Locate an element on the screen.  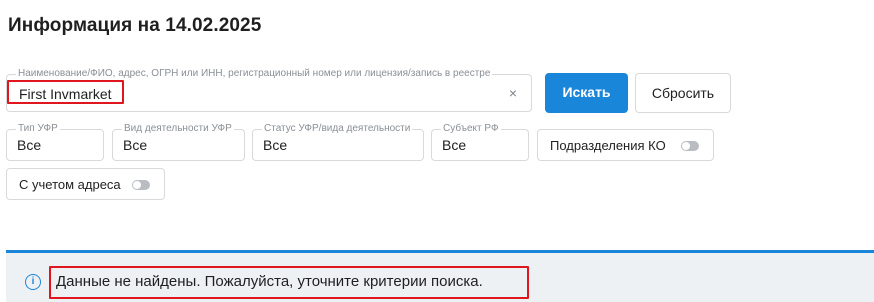
search-button: Искать is located at coordinates (586, 93).